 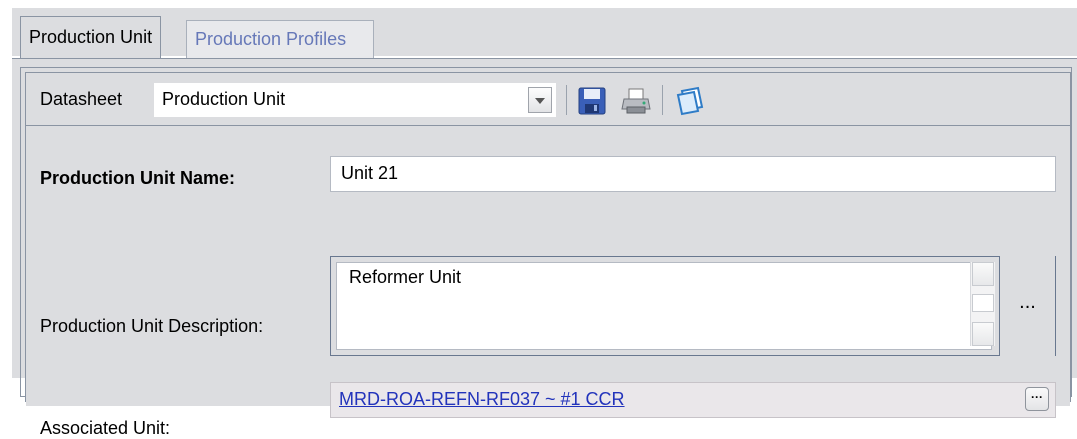 I want to click on chevron-down-icon, so click(x=540, y=100).